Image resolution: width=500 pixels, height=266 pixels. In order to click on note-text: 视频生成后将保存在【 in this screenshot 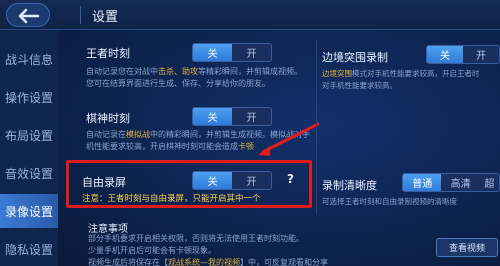, I will do `click(128, 262)`.